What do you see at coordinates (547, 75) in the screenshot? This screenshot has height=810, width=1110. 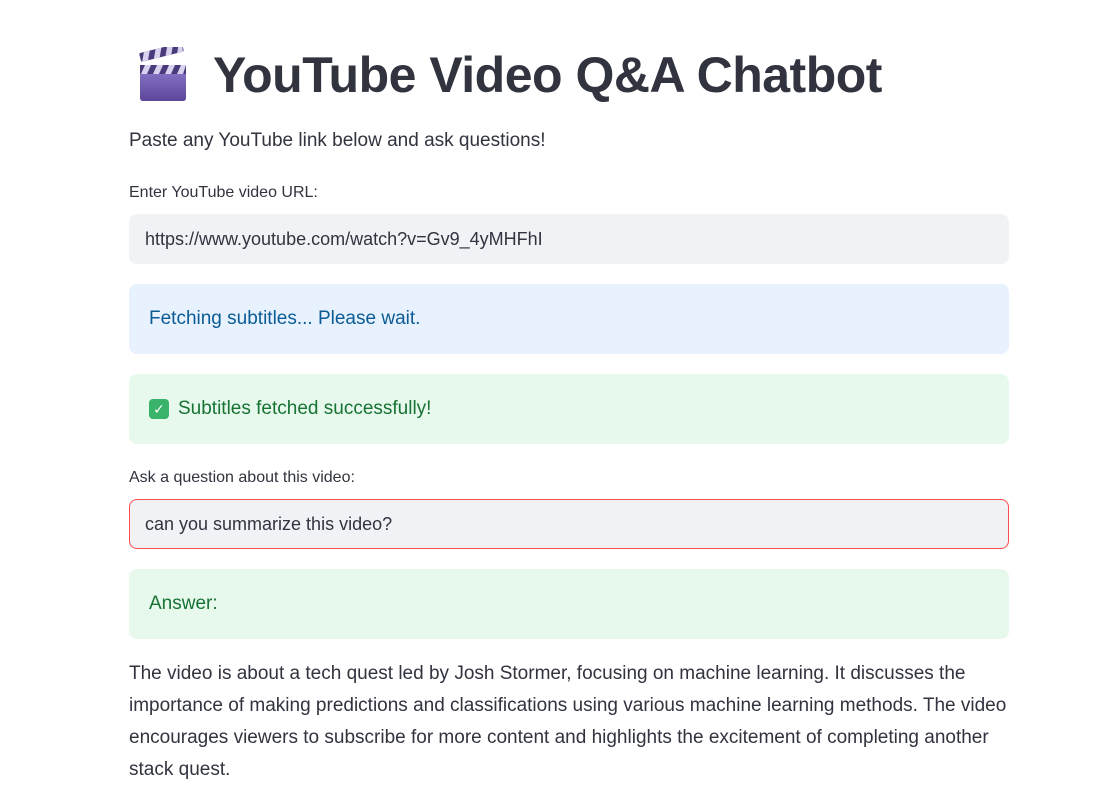 I see `page-title: YouTube Video Q&A Chatbot` at bounding box center [547, 75].